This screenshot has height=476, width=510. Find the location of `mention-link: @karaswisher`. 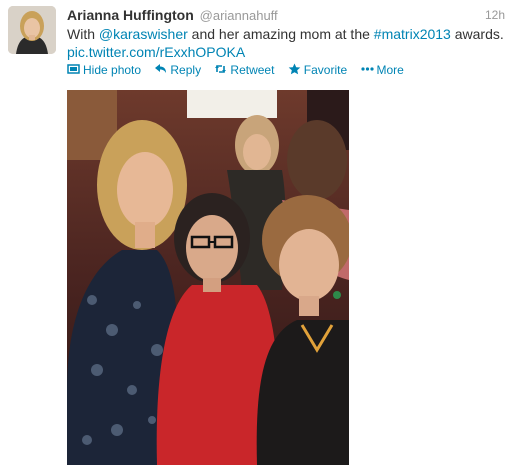

mention-link: @karaswisher is located at coordinates (143, 34).